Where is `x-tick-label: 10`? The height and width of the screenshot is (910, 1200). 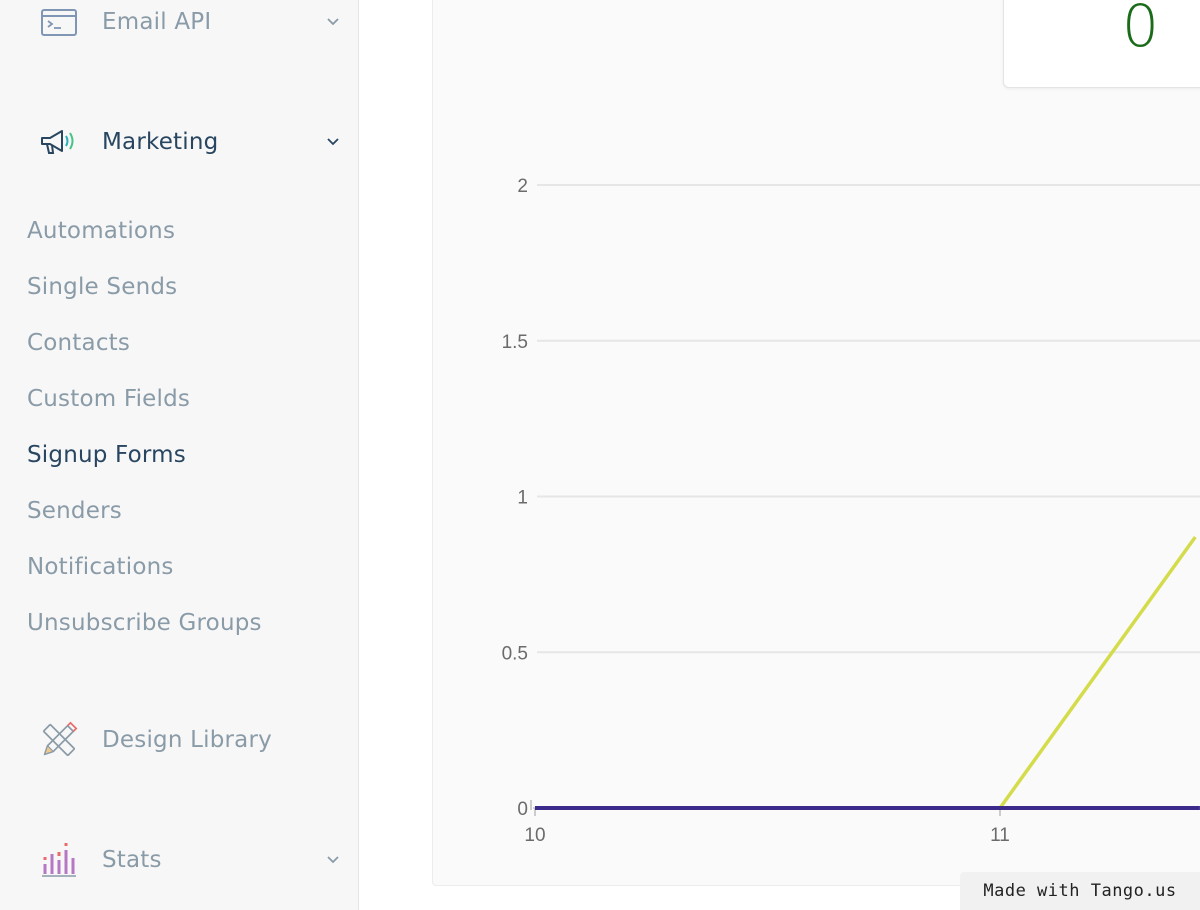 x-tick-label: 10 is located at coordinates (534, 835).